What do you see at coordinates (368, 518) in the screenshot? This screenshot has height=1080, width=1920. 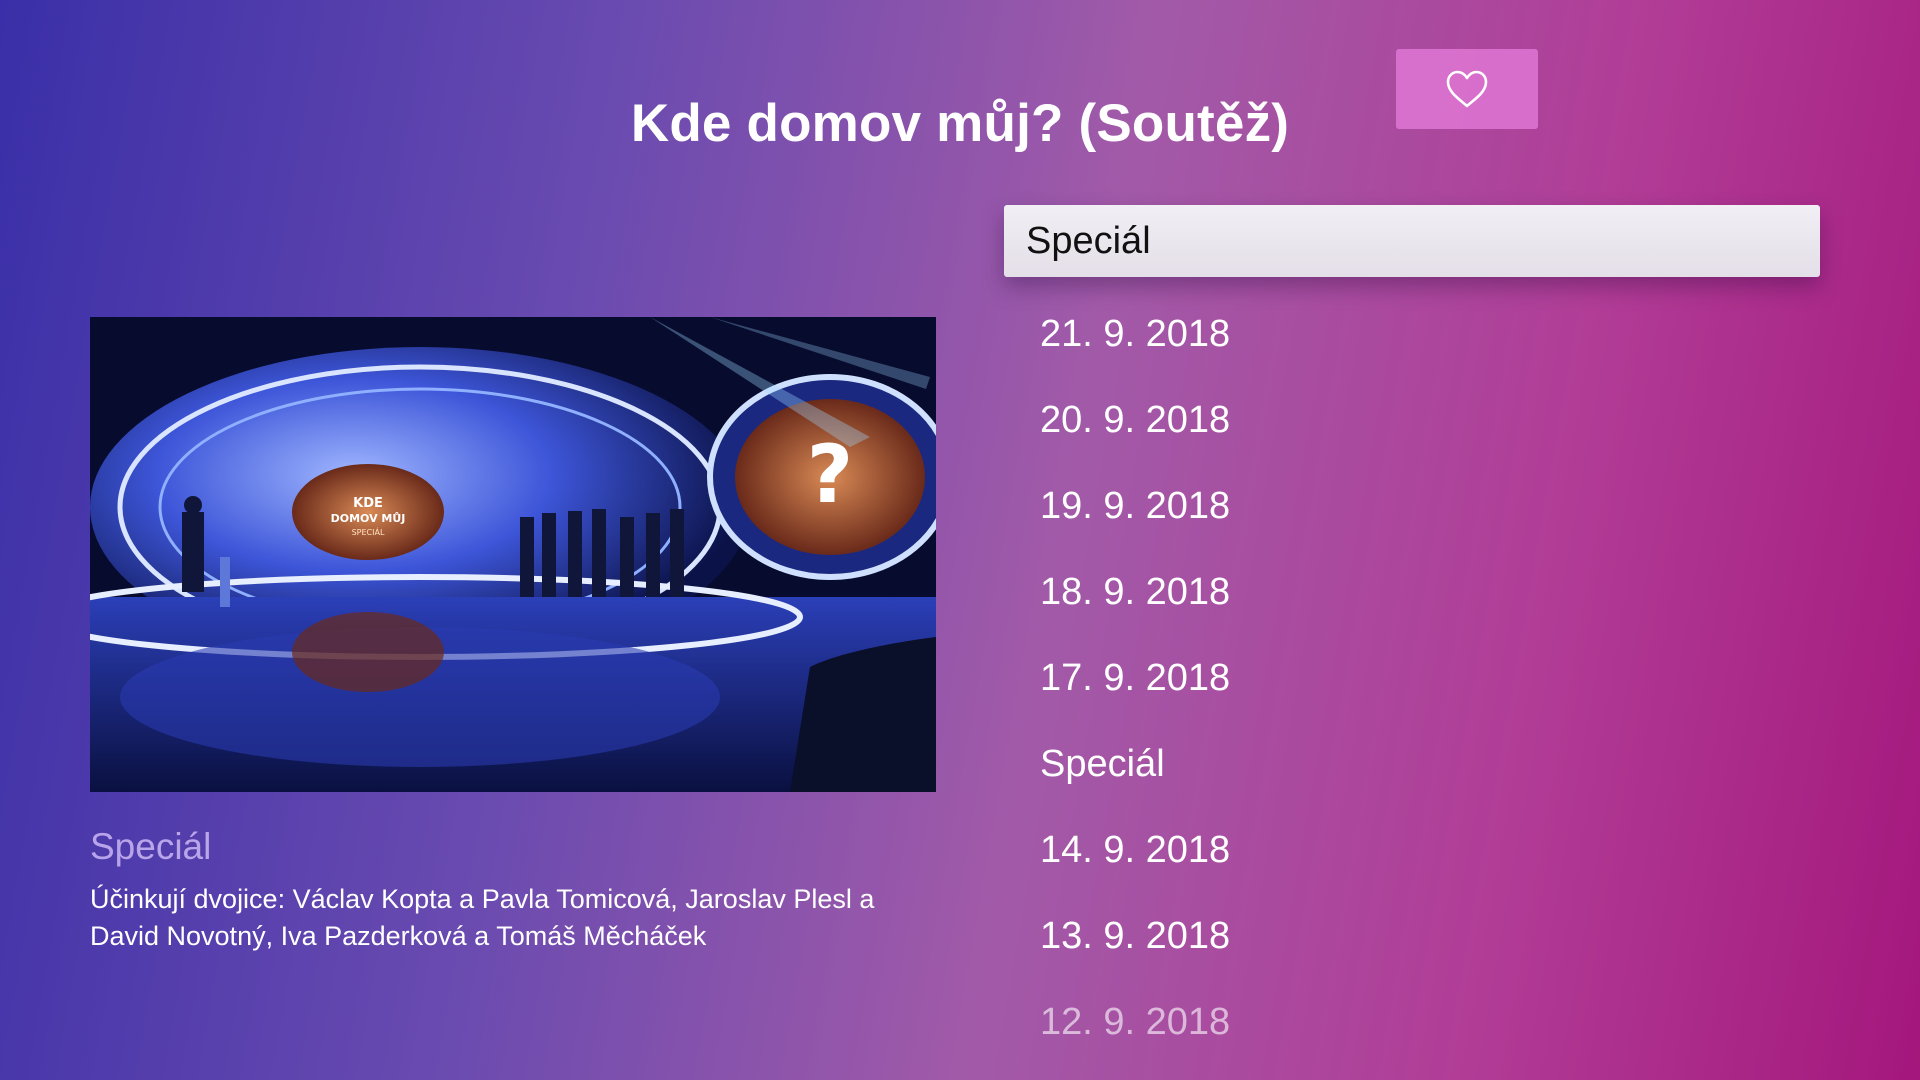 I see `svg-text: DOMOV MŮJ` at bounding box center [368, 518].